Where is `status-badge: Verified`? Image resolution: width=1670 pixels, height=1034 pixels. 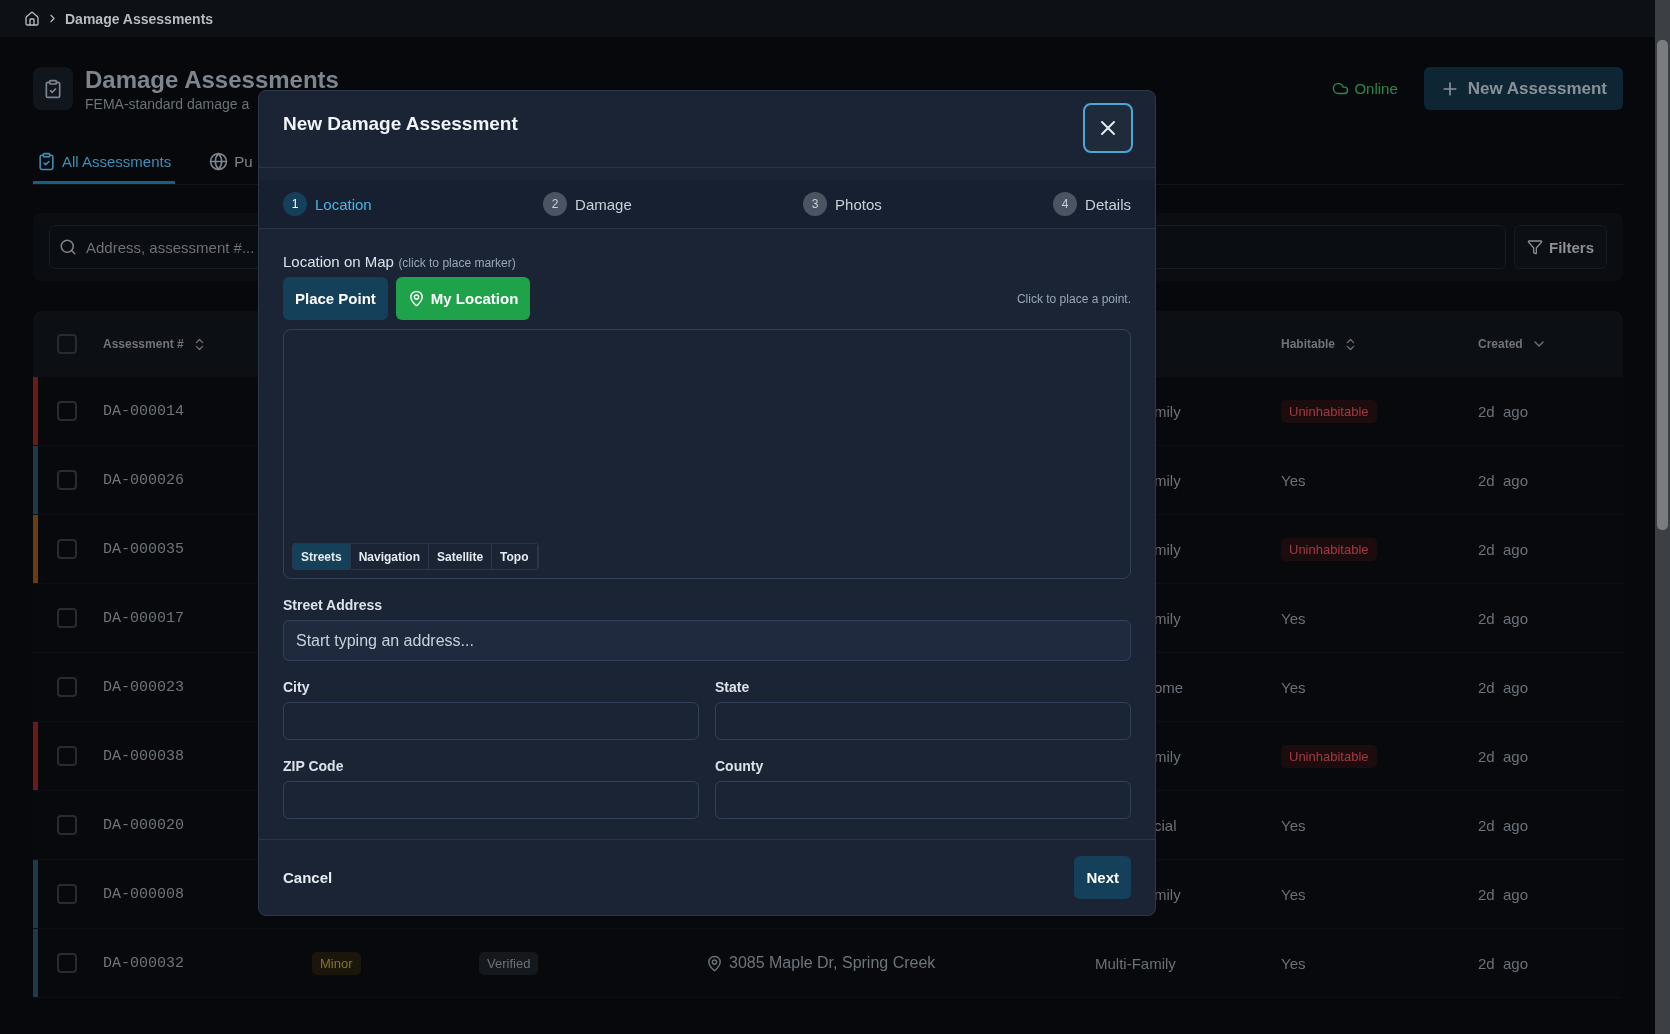 status-badge: Verified is located at coordinates (509, 963).